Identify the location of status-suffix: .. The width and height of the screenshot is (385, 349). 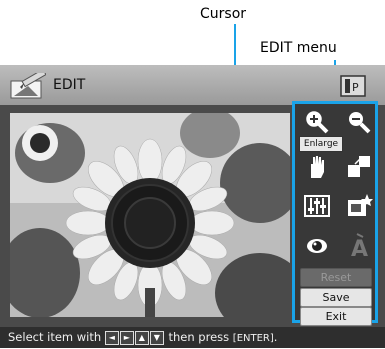
(275, 337).